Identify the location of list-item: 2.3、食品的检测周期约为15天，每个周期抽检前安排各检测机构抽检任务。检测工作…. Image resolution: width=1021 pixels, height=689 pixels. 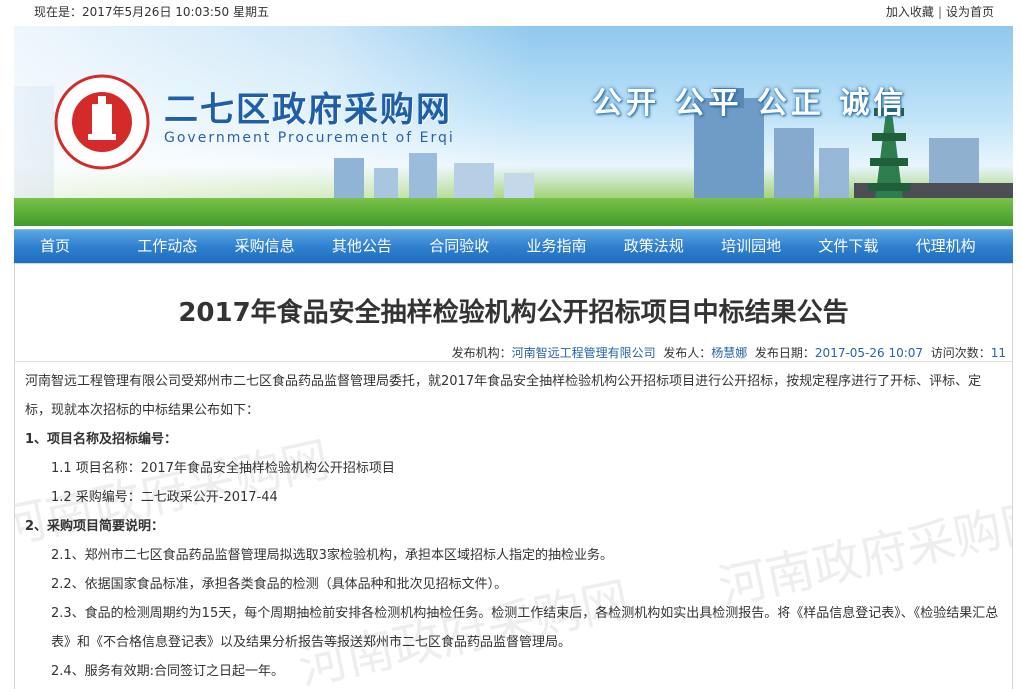
(525, 628).